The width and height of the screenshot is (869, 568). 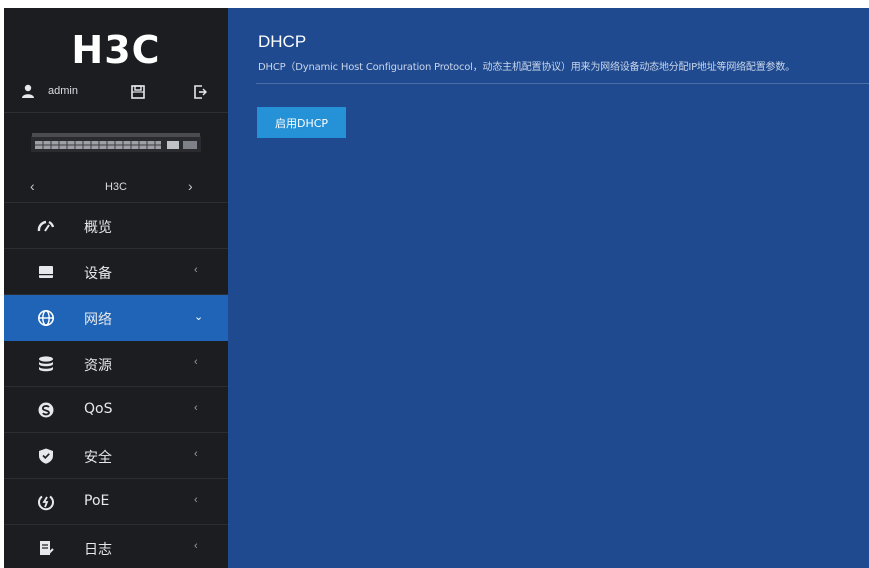 What do you see at coordinates (116, 142) in the screenshot?
I see `switch-device-image` at bounding box center [116, 142].